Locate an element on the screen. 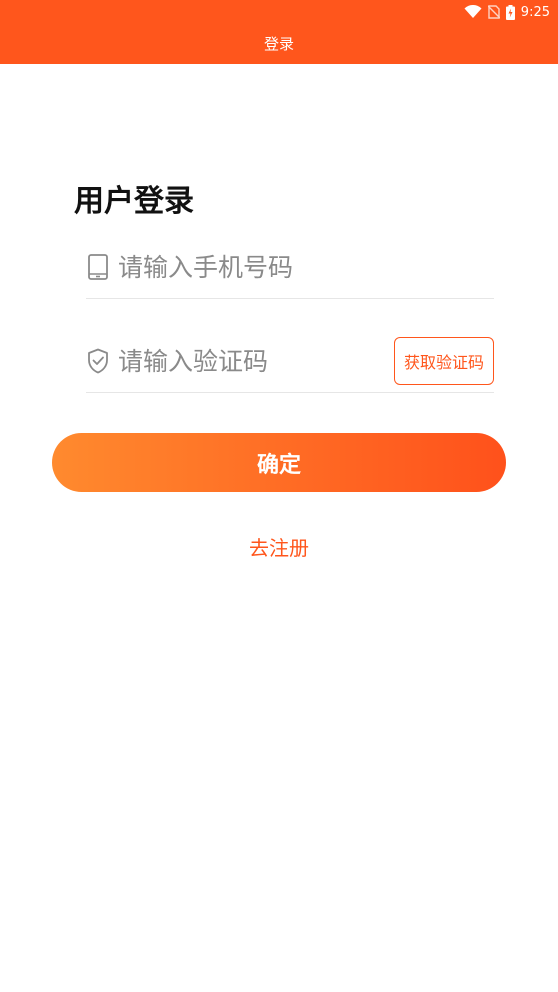 The image size is (558, 992). register-link: 去注册 is located at coordinates (279, 548).